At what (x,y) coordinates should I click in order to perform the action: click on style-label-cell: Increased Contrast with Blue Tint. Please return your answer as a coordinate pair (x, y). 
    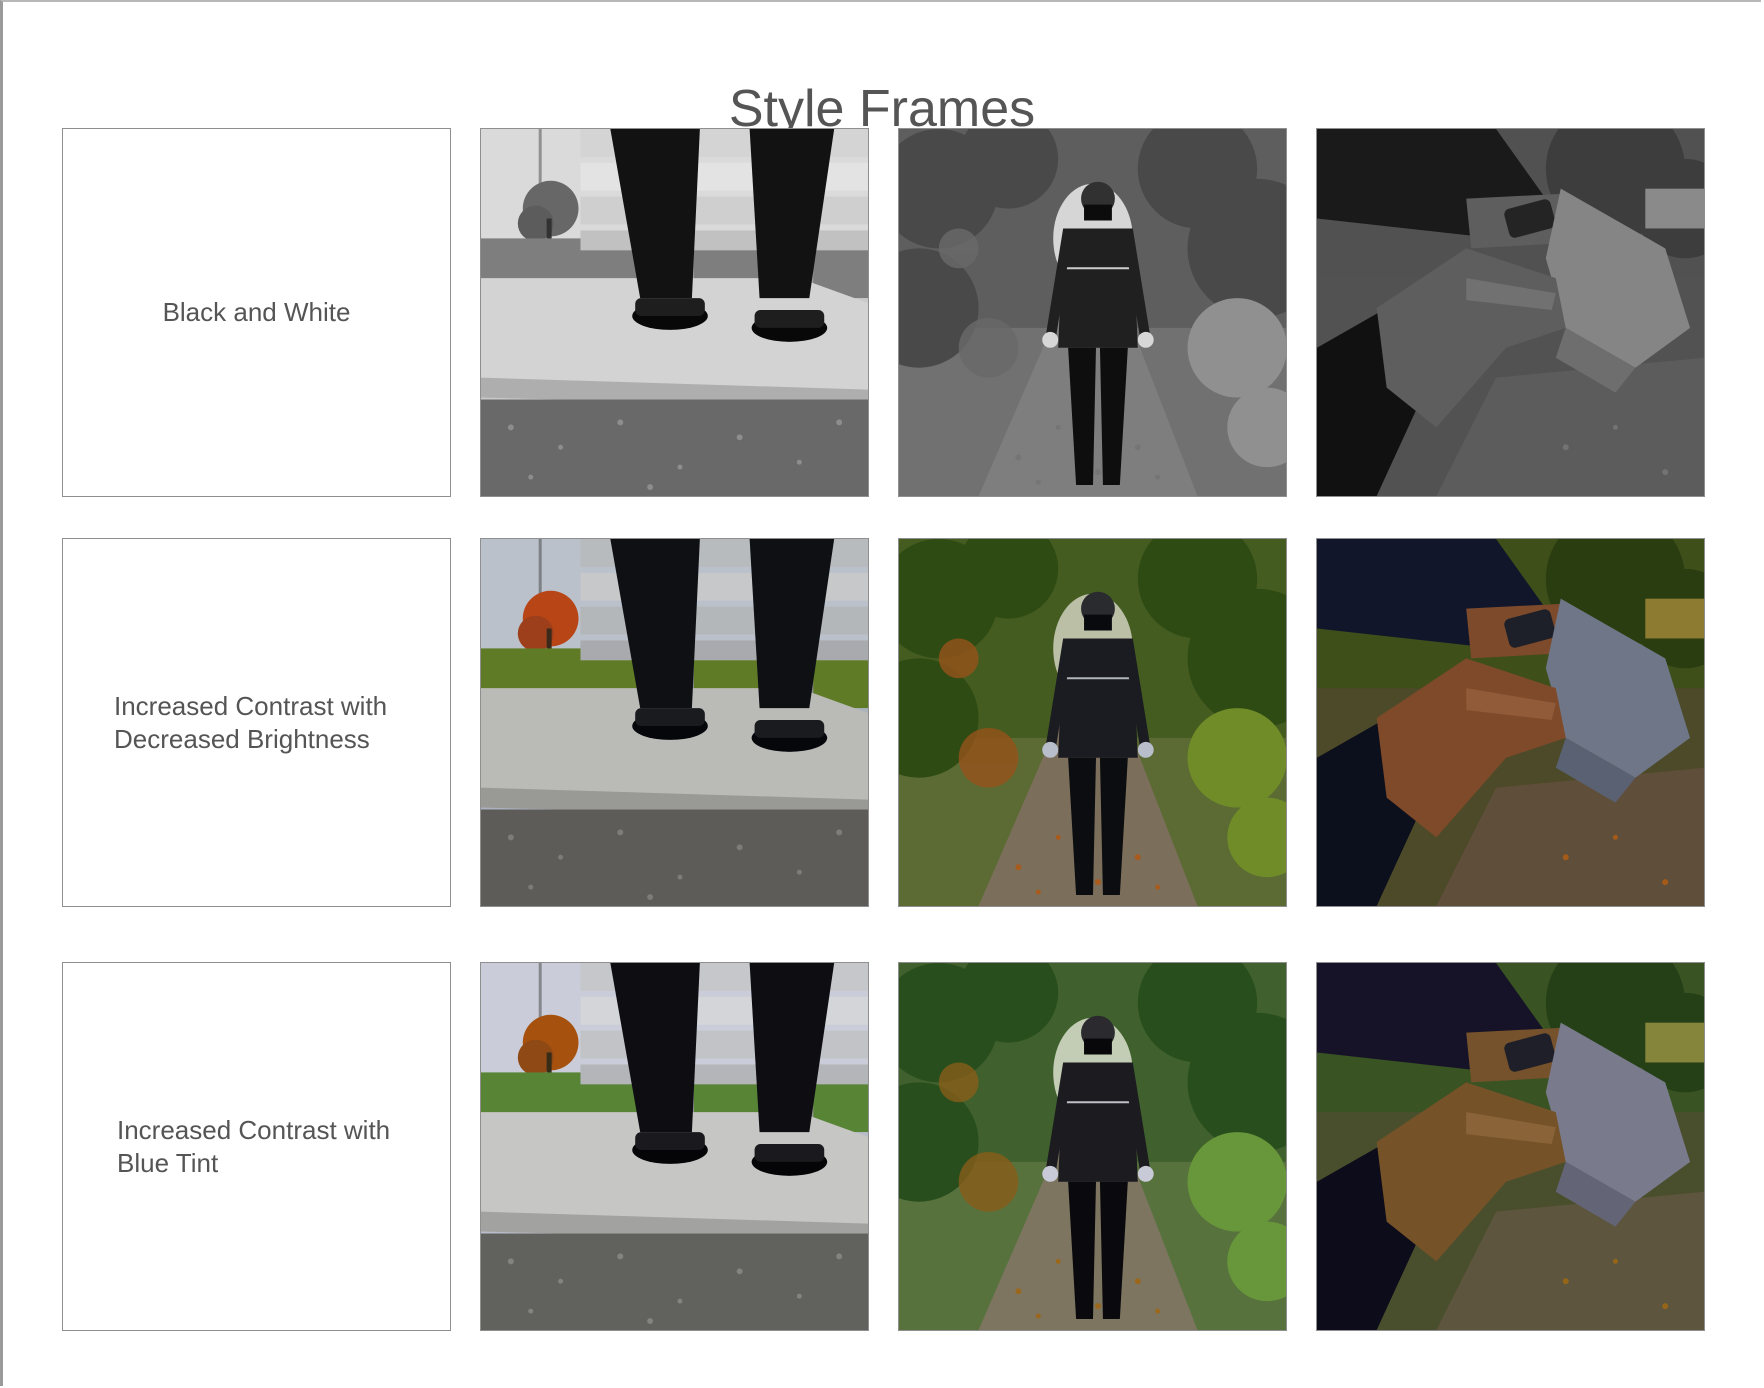
    Looking at the image, I should click on (256, 1146).